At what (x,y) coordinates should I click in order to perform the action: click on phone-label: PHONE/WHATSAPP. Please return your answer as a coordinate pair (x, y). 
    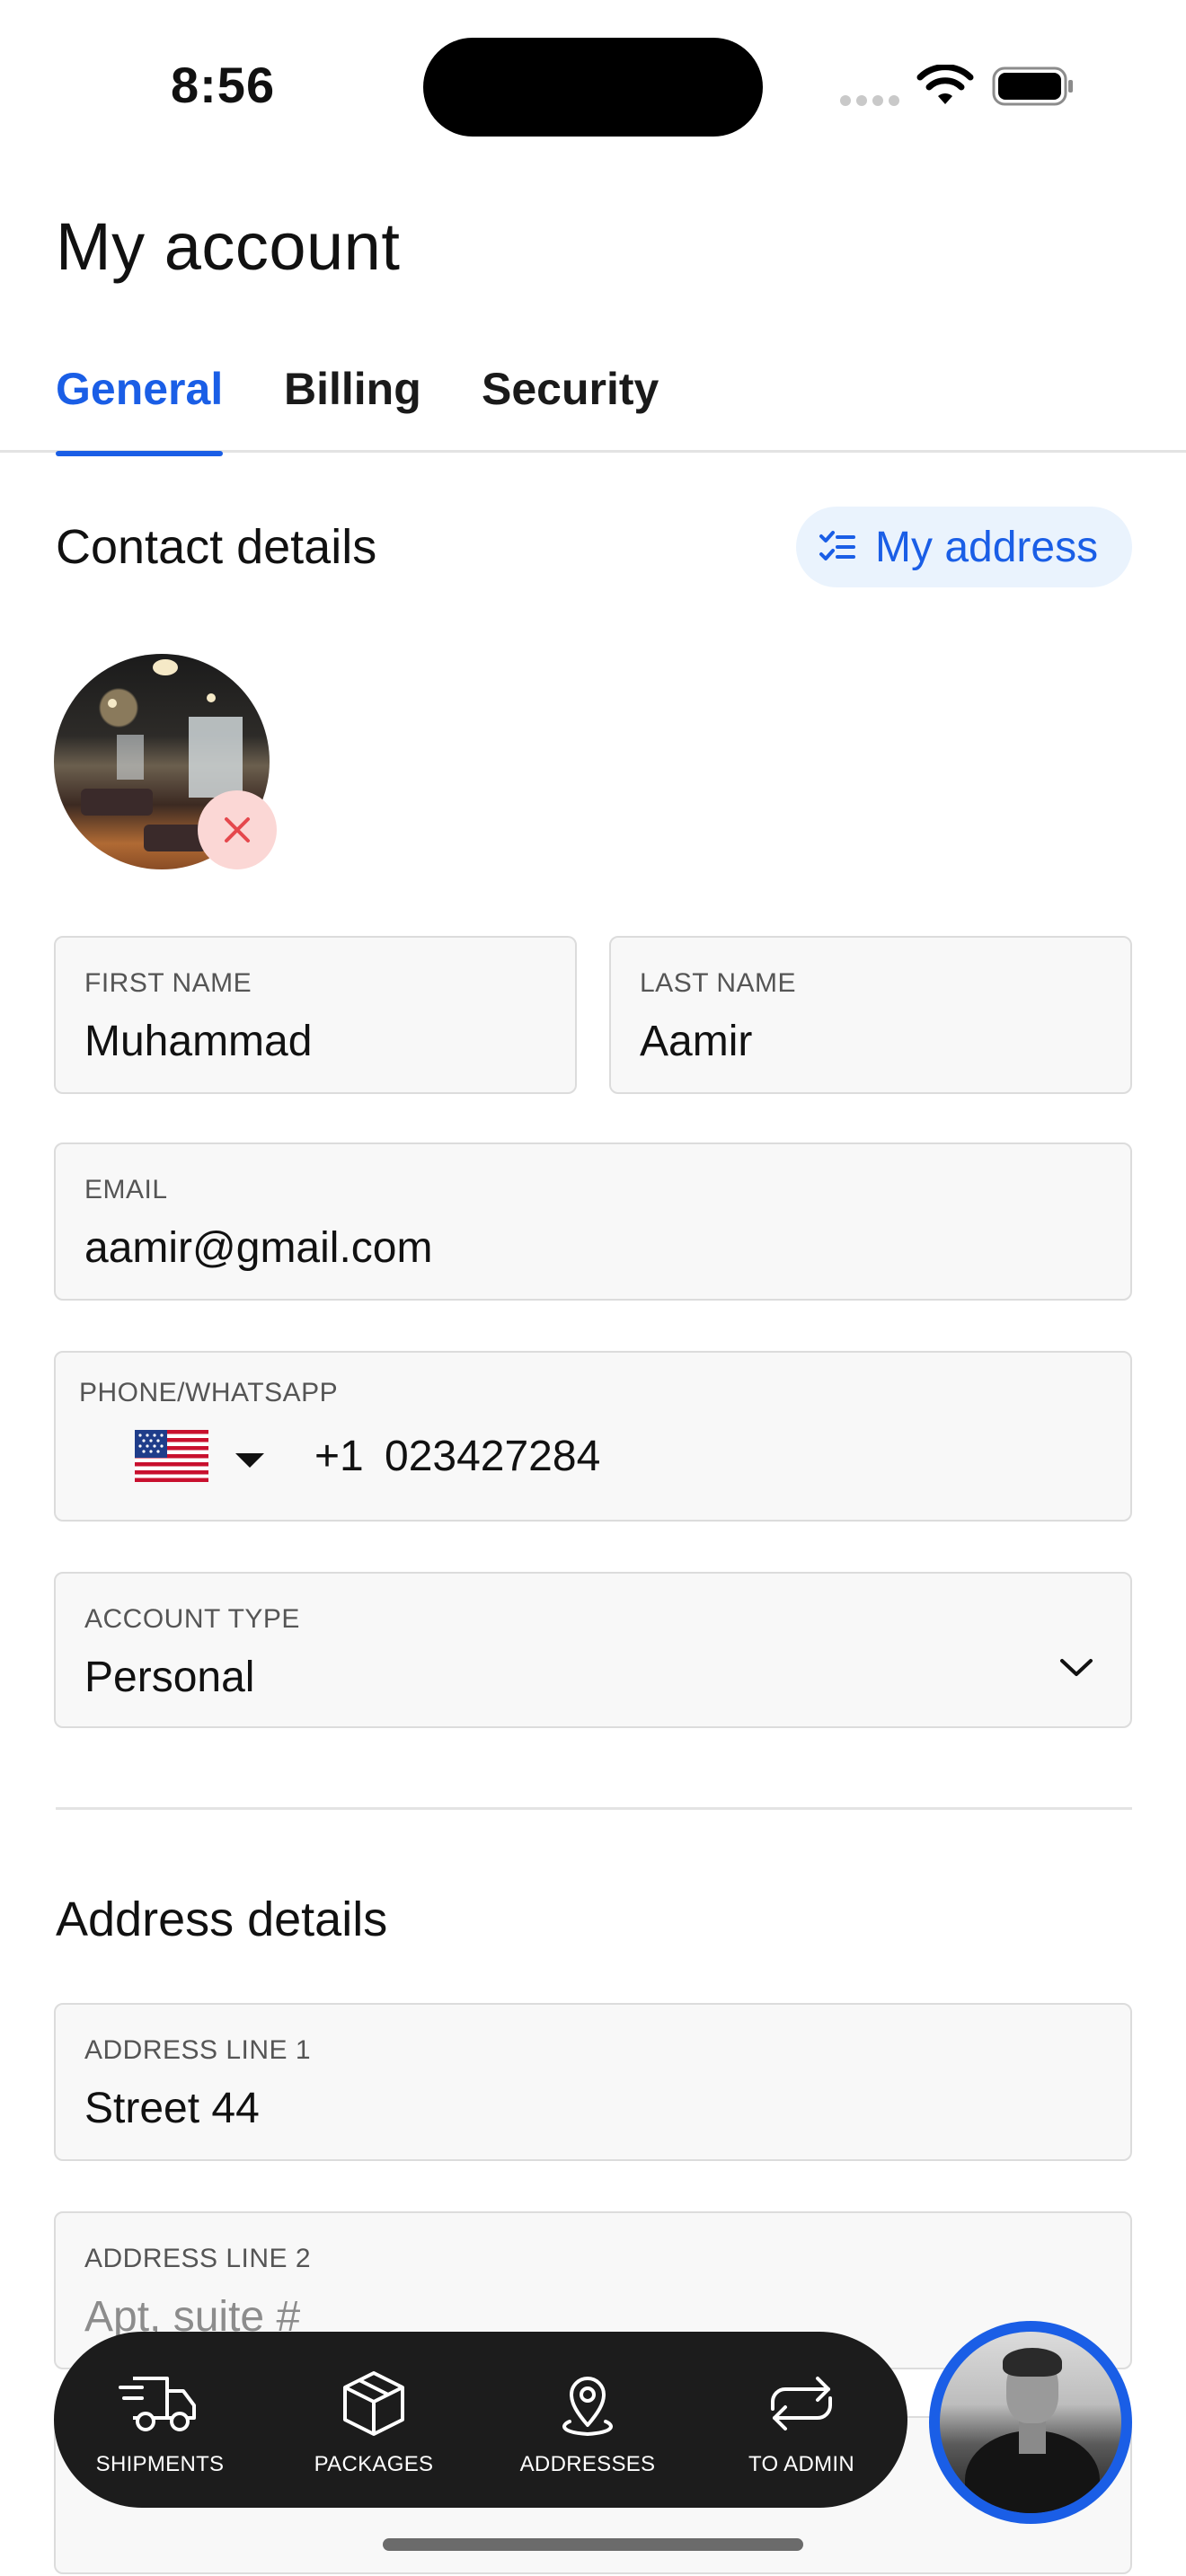
    Looking at the image, I should click on (209, 1392).